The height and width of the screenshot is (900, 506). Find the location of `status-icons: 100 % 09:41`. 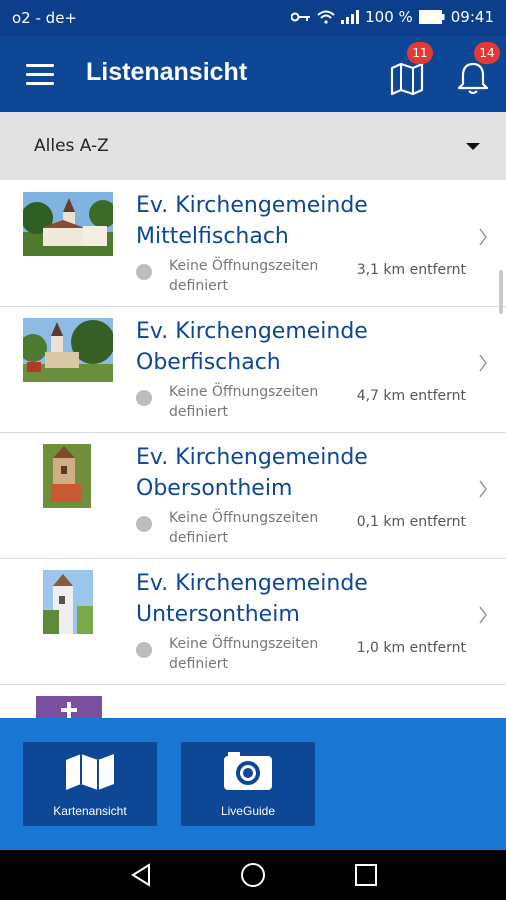

status-icons: 100 % 09:41 is located at coordinates (392, 17).